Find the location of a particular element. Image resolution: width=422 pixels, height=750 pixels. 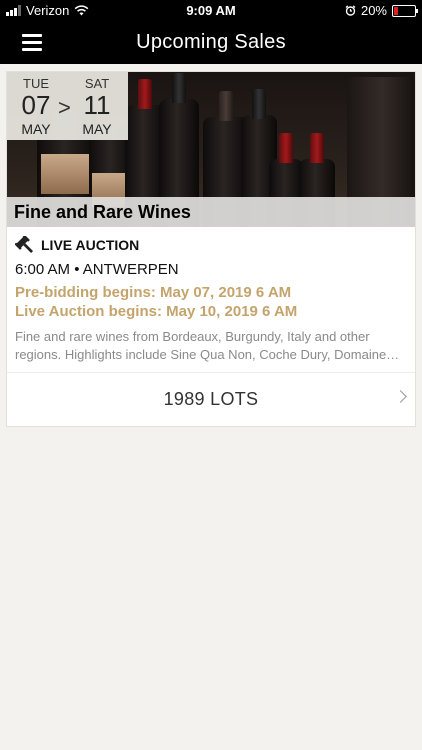

battery-percent: 20% is located at coordinates (373, 10).